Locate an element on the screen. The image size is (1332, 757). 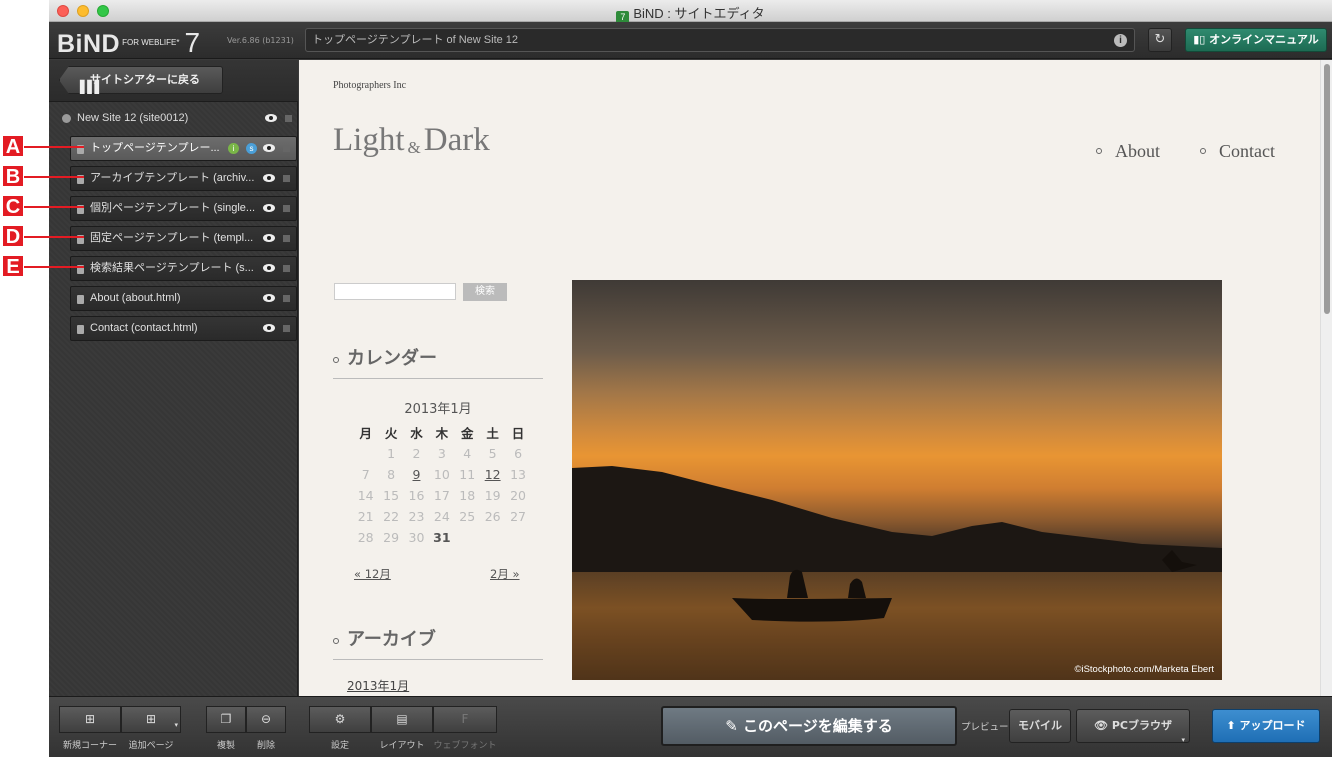
day-cell: 1 is located at coordinates (391, 453).